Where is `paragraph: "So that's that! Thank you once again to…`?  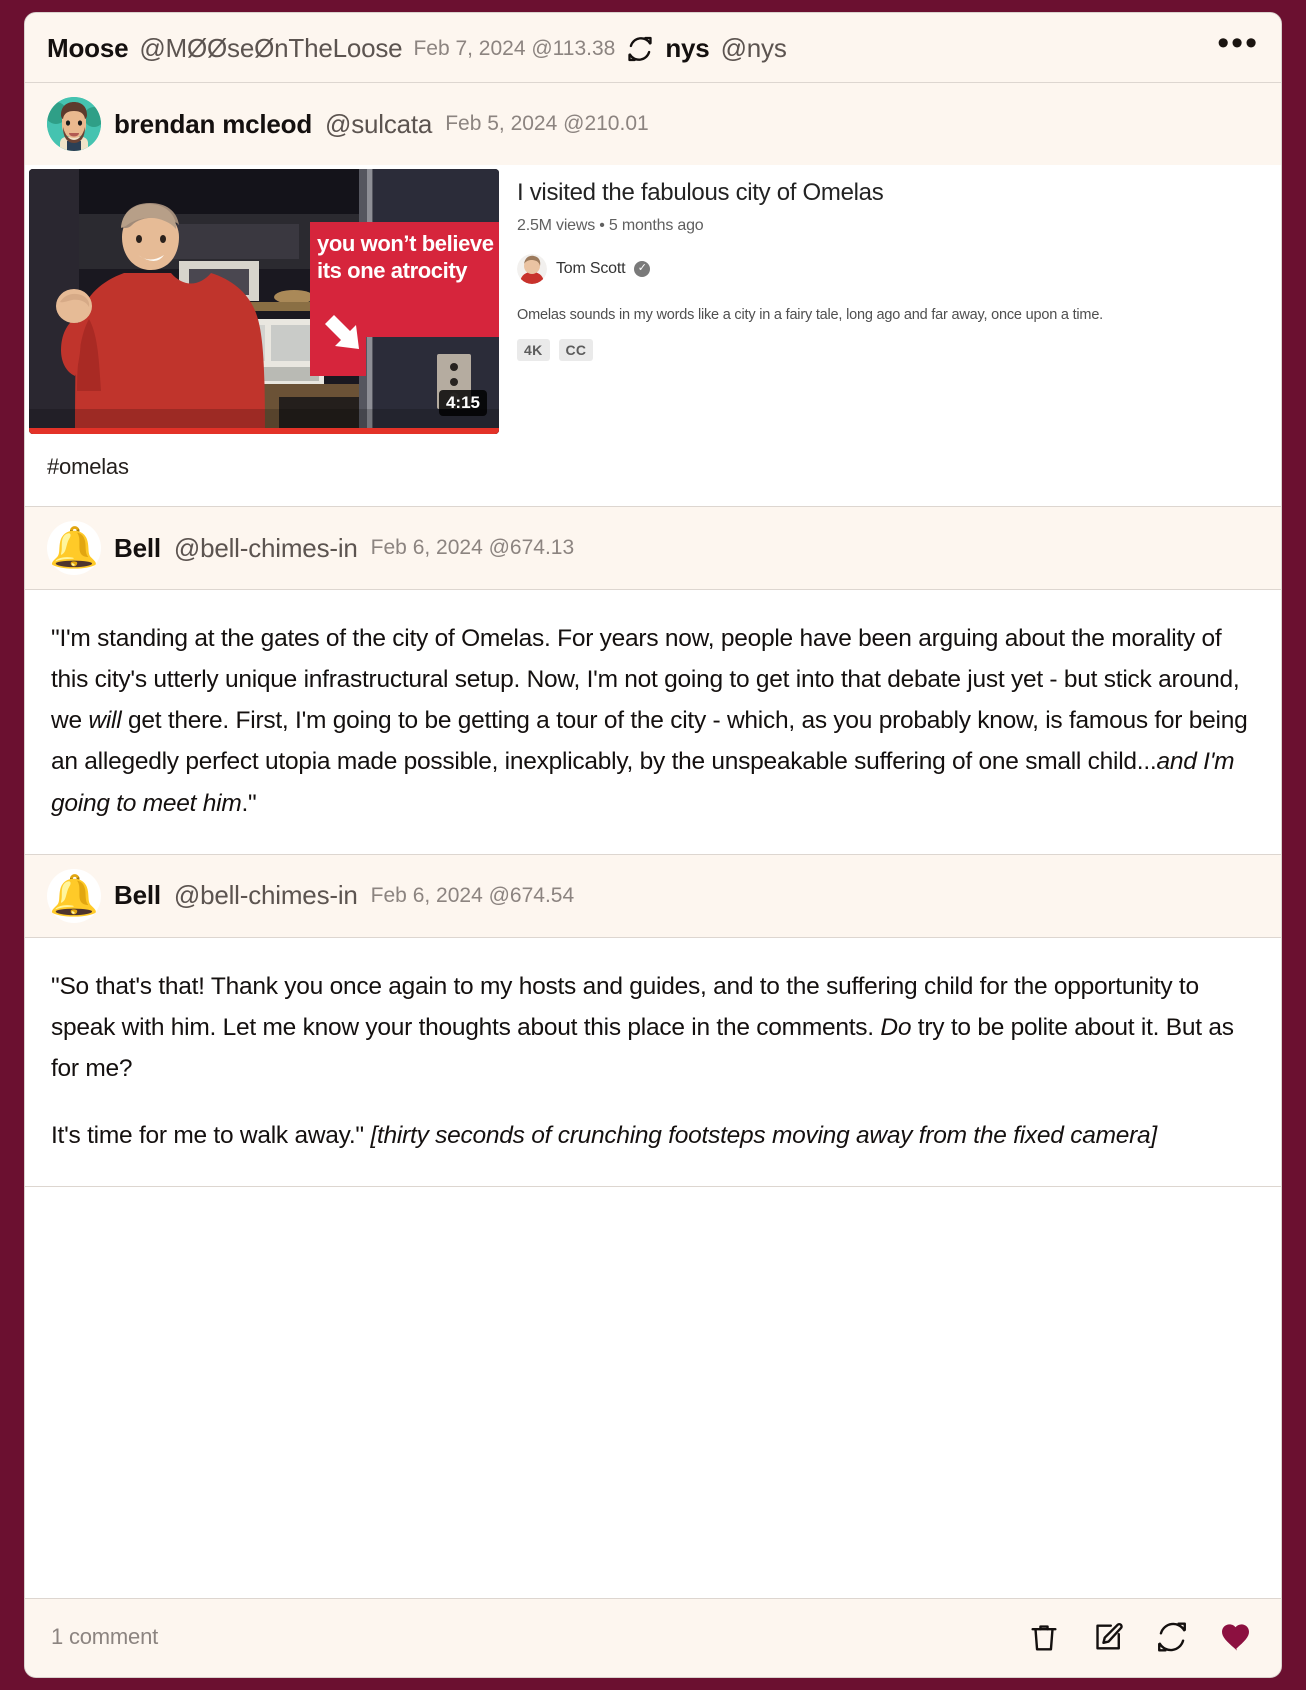 paragraph: "So that's that! Thank you once again to… is located at coordinates (642, 1027).